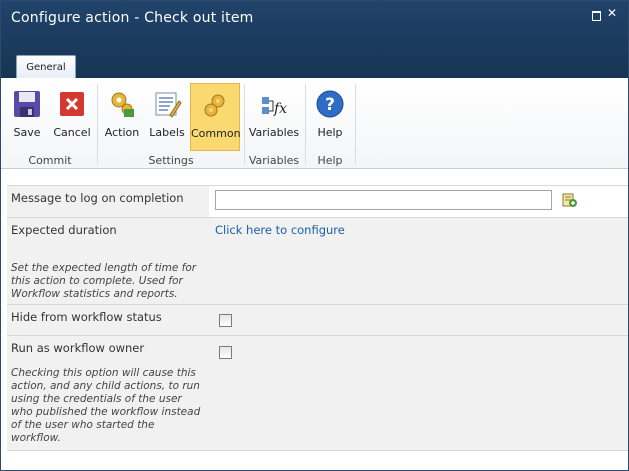 This screenshot has width=629, height=471. I want to click on action-label: Action, so click(122, 132).